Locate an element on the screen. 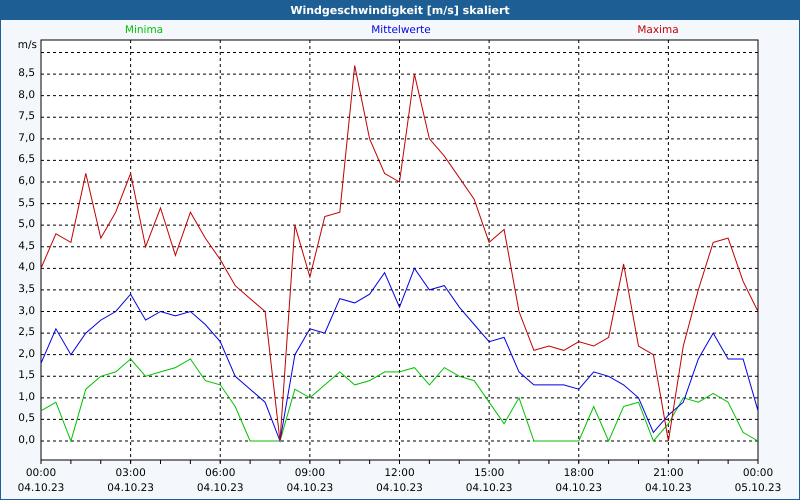 This screenshot has height=500, width=800. y-tick-label: 3,5 is located at coordinates (26, 289).